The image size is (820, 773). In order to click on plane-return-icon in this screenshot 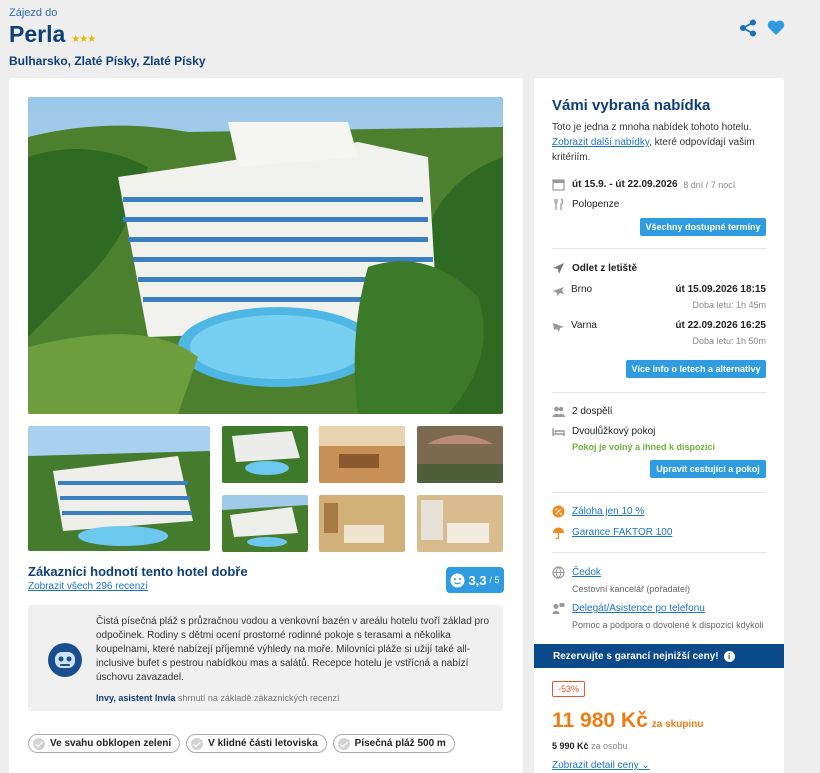, I will do `click(558, 327)`.